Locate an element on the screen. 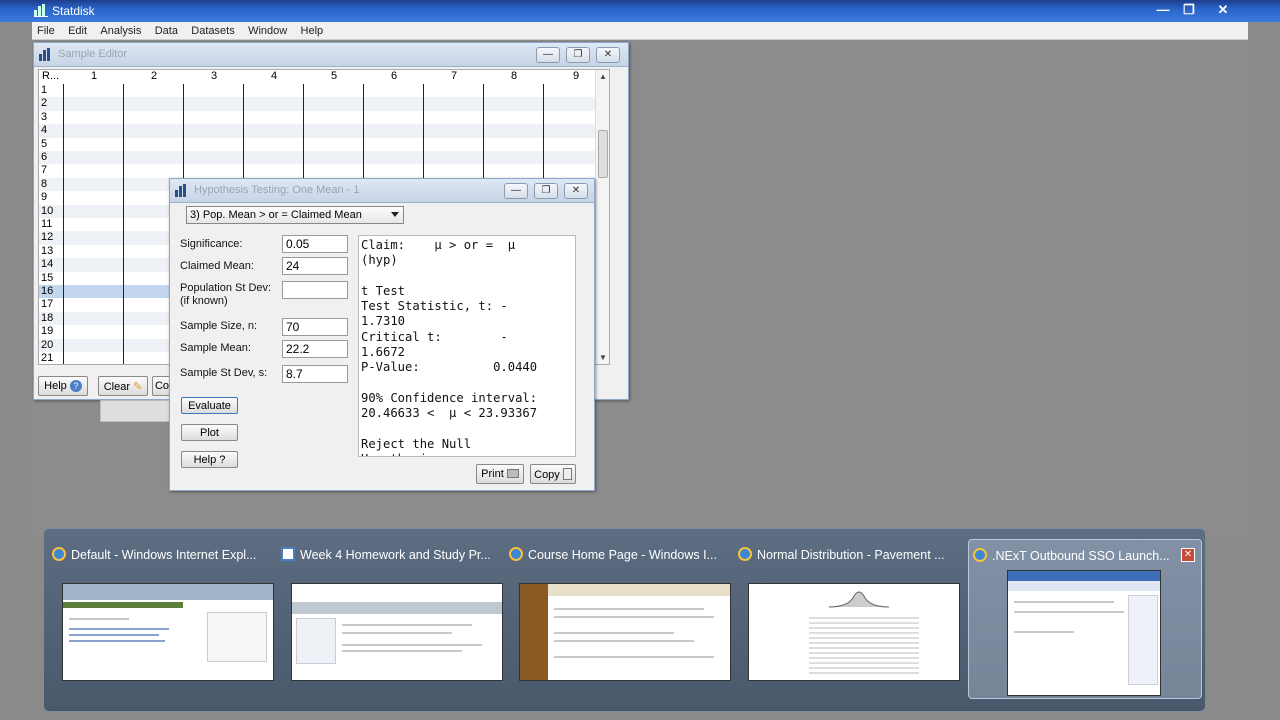 This screenshot has width=1280, height=720. grid-line is located at coordinates (123, 224).